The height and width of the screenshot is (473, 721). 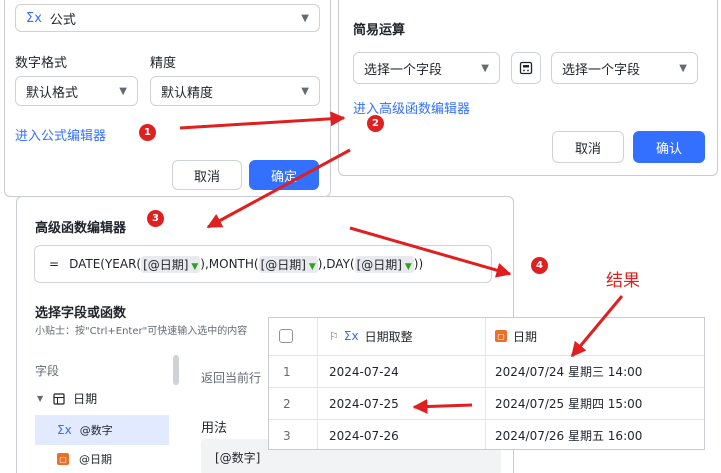 I want to click on table-row: 3 2024-07-26 2024/07/26 星期五 16:00, so click(x=486, y=435).